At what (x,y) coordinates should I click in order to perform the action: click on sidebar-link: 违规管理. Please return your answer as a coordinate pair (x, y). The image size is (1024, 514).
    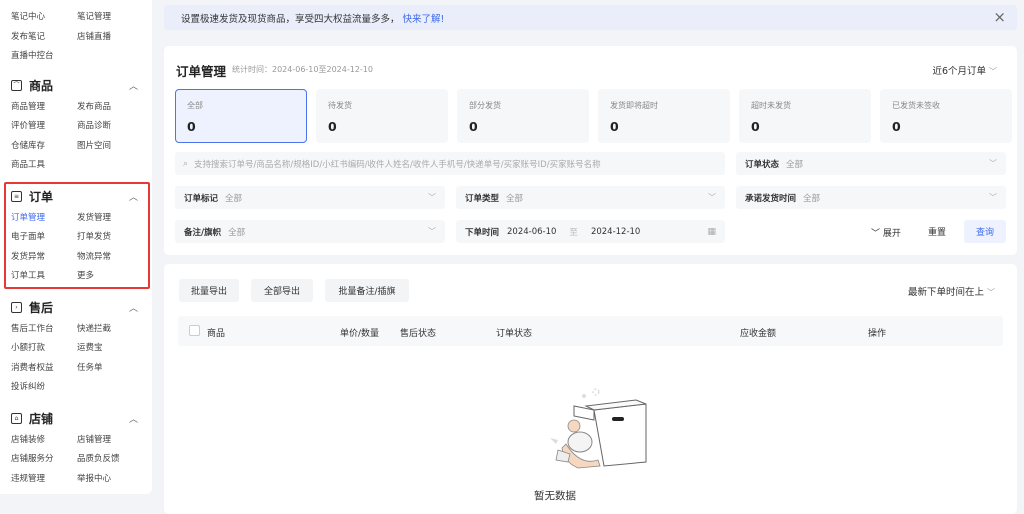
    Looking at the image, I should click on (44, 480).